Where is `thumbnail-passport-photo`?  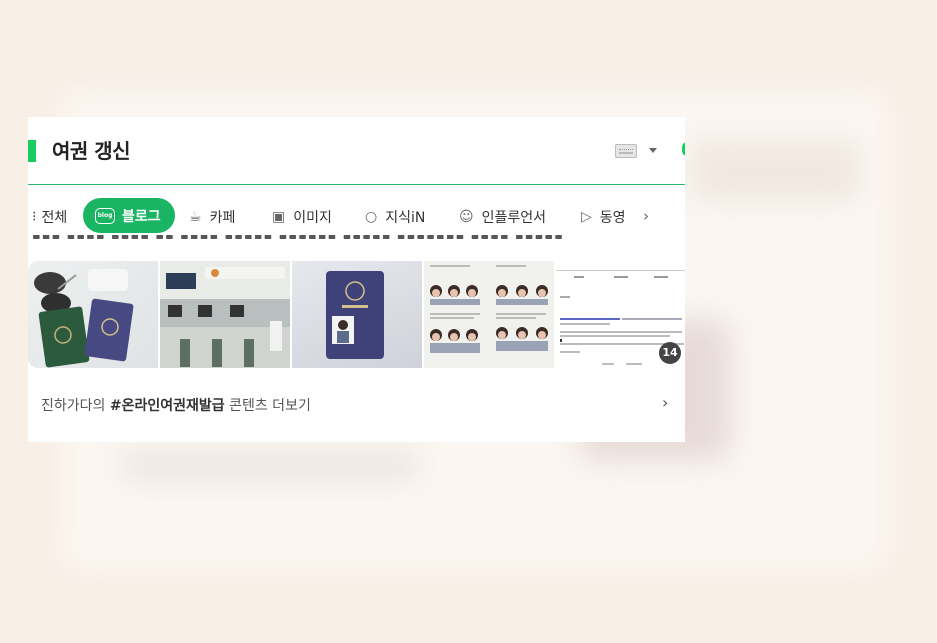 thumbnail-passport-photo is located at coordinates (357, 314).